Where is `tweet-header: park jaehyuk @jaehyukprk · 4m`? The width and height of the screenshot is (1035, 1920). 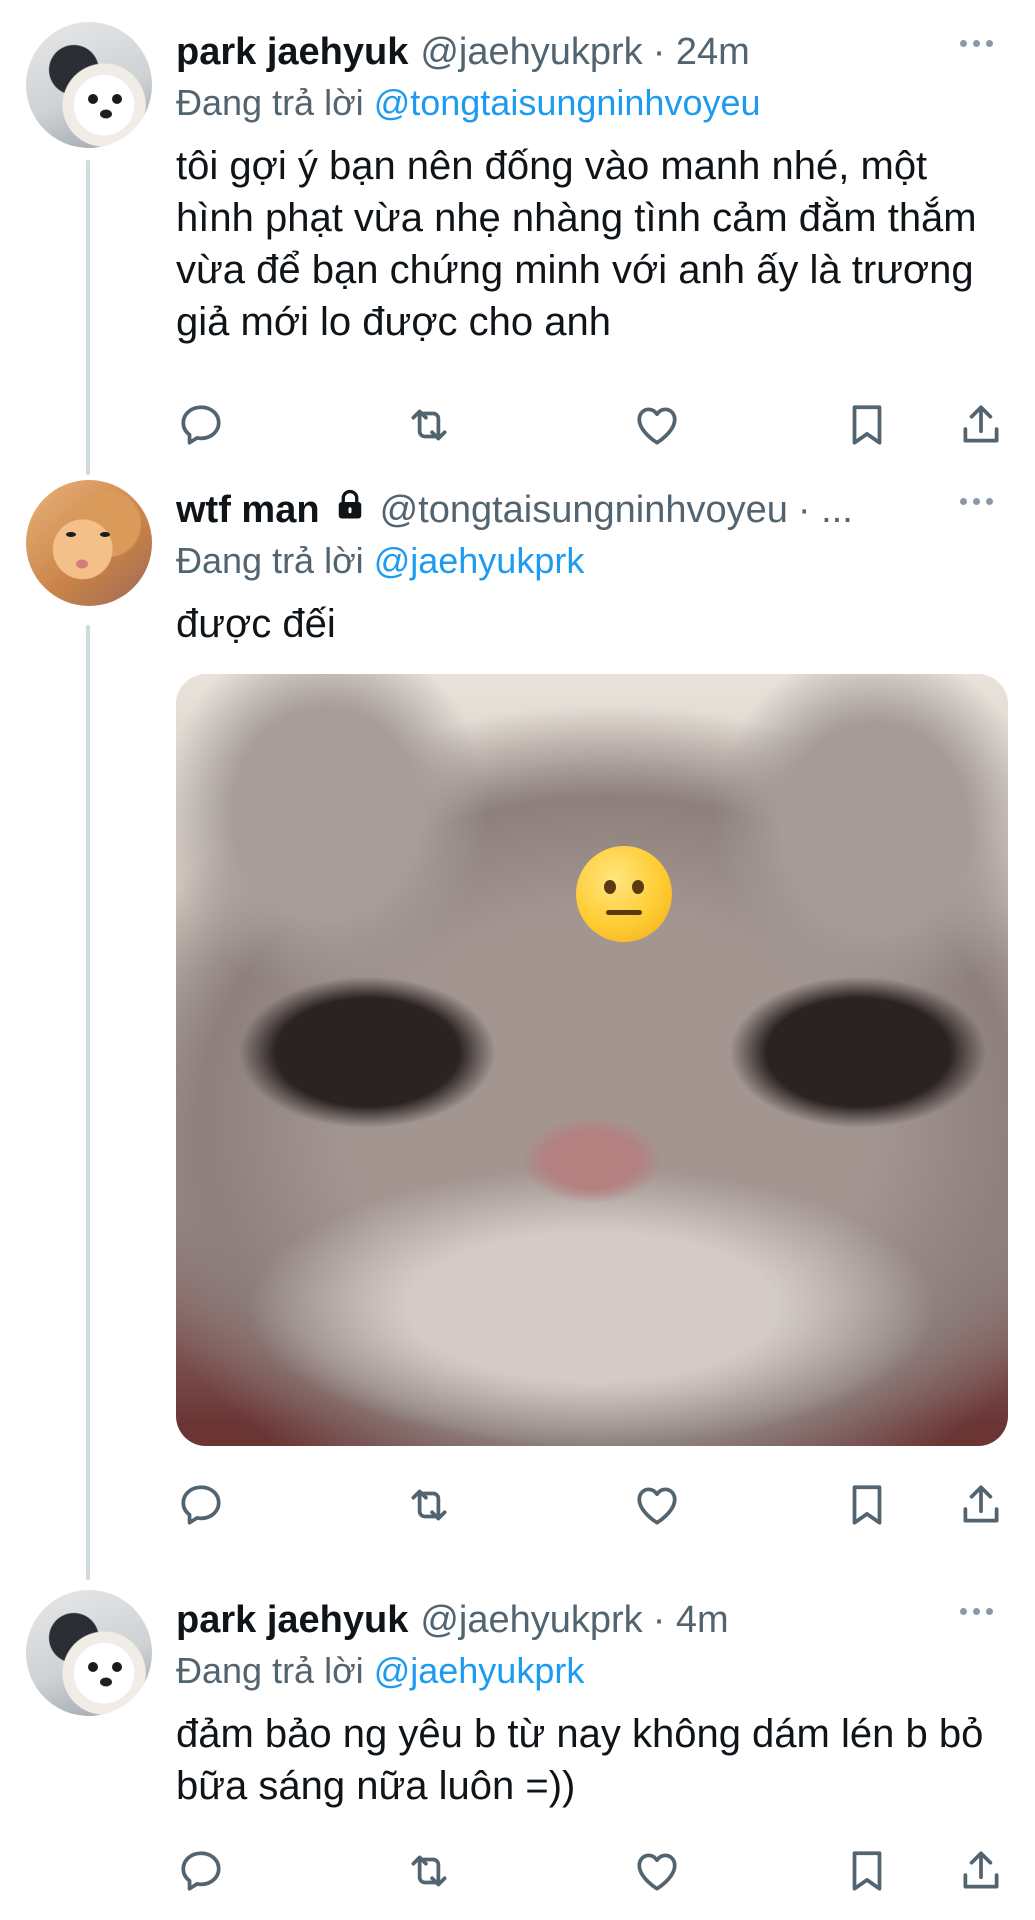
tweet-header: park jaehyuk @jaehyukprk · 4m is located at coordinates (585, 1620).